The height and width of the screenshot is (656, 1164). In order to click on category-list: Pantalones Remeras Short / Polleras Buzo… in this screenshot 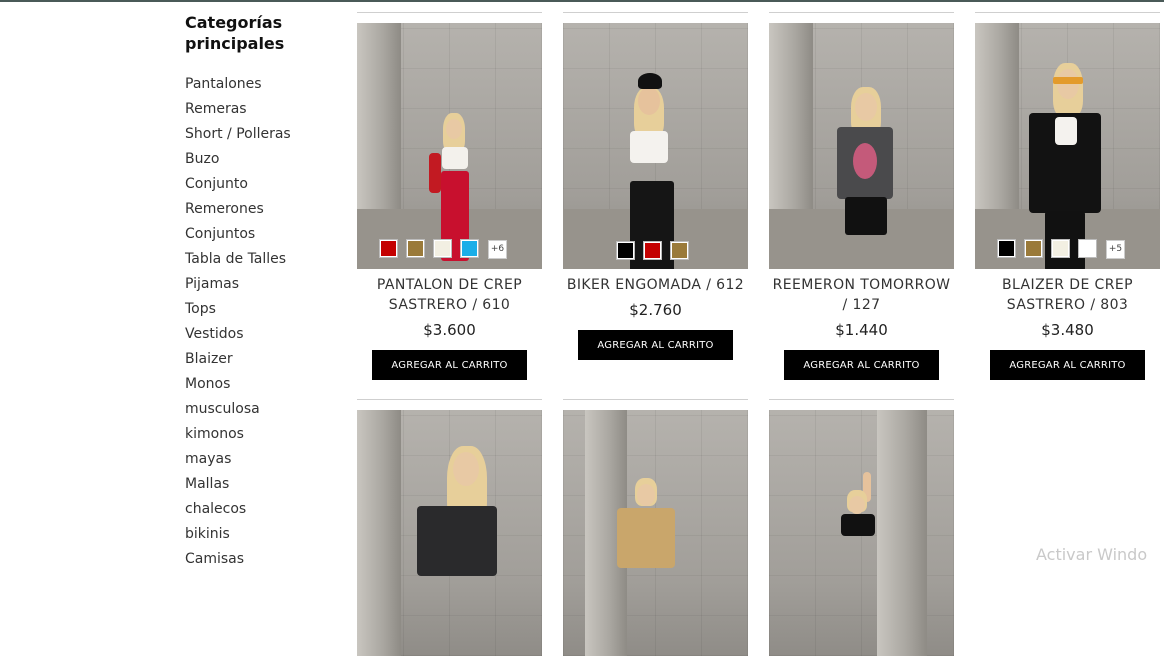, I will do `click(260, 322)`.